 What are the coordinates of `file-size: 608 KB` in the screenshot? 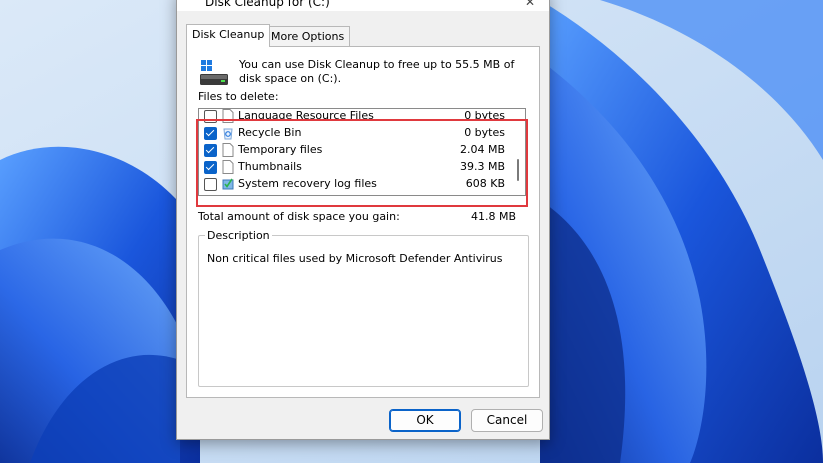 It's located at (485, 183).